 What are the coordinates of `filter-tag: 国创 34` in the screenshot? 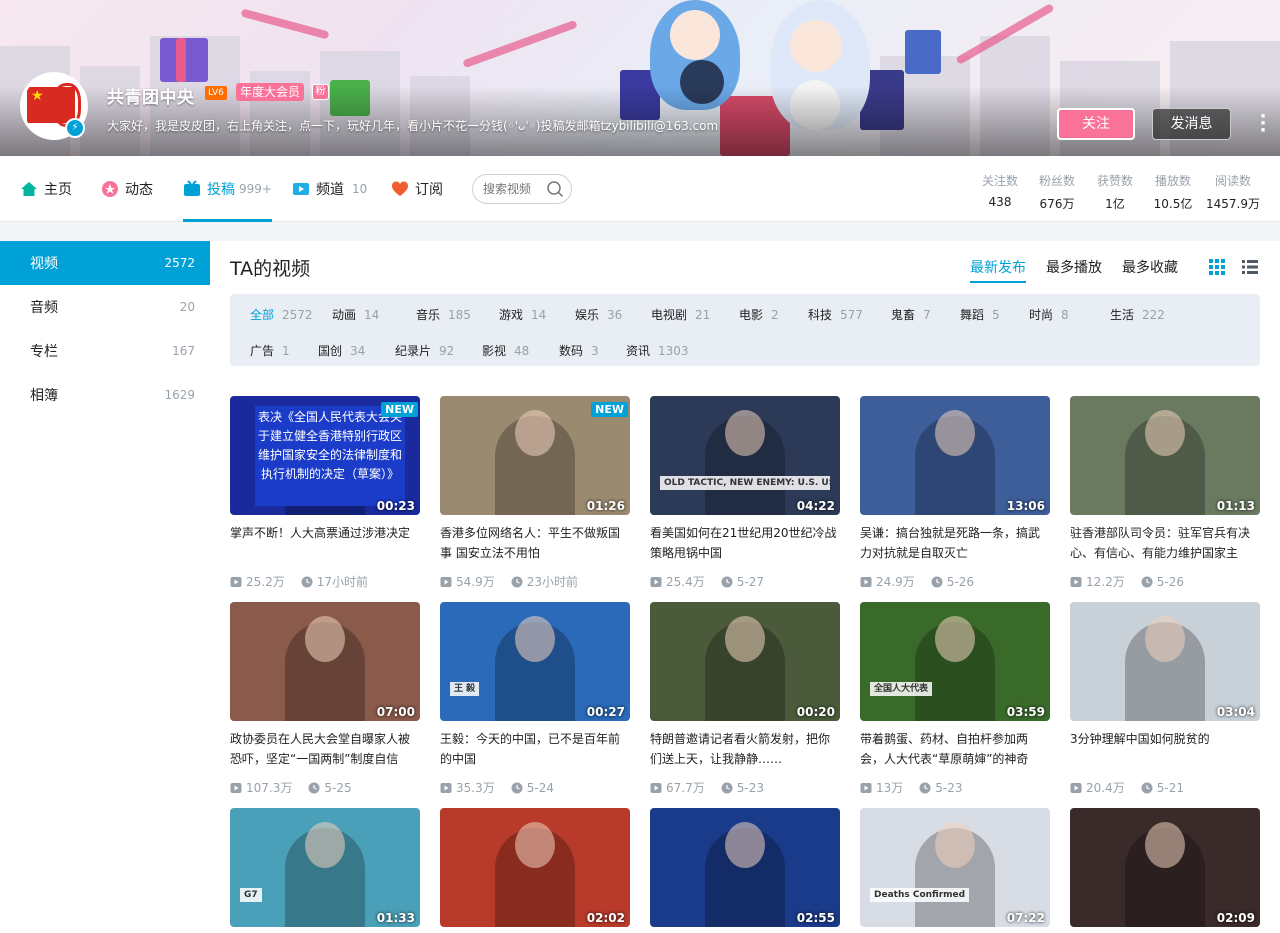 It's located at (341, 350).